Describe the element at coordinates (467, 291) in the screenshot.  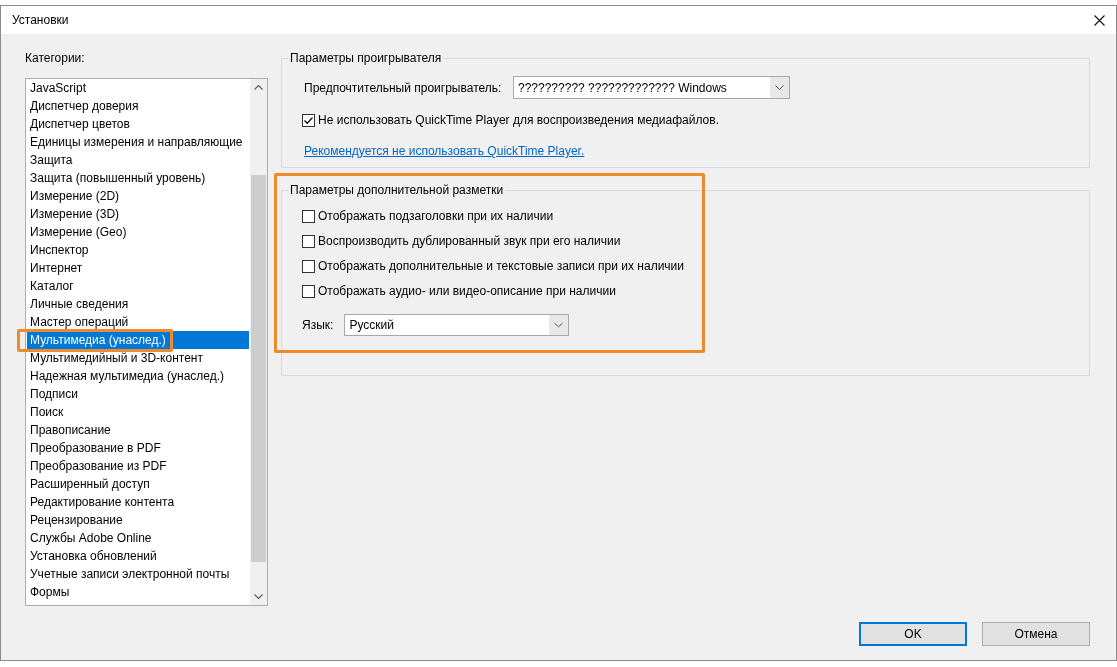
I see `checkbox-label: Отображать аудио- или видео-описание при наличии` at that location.